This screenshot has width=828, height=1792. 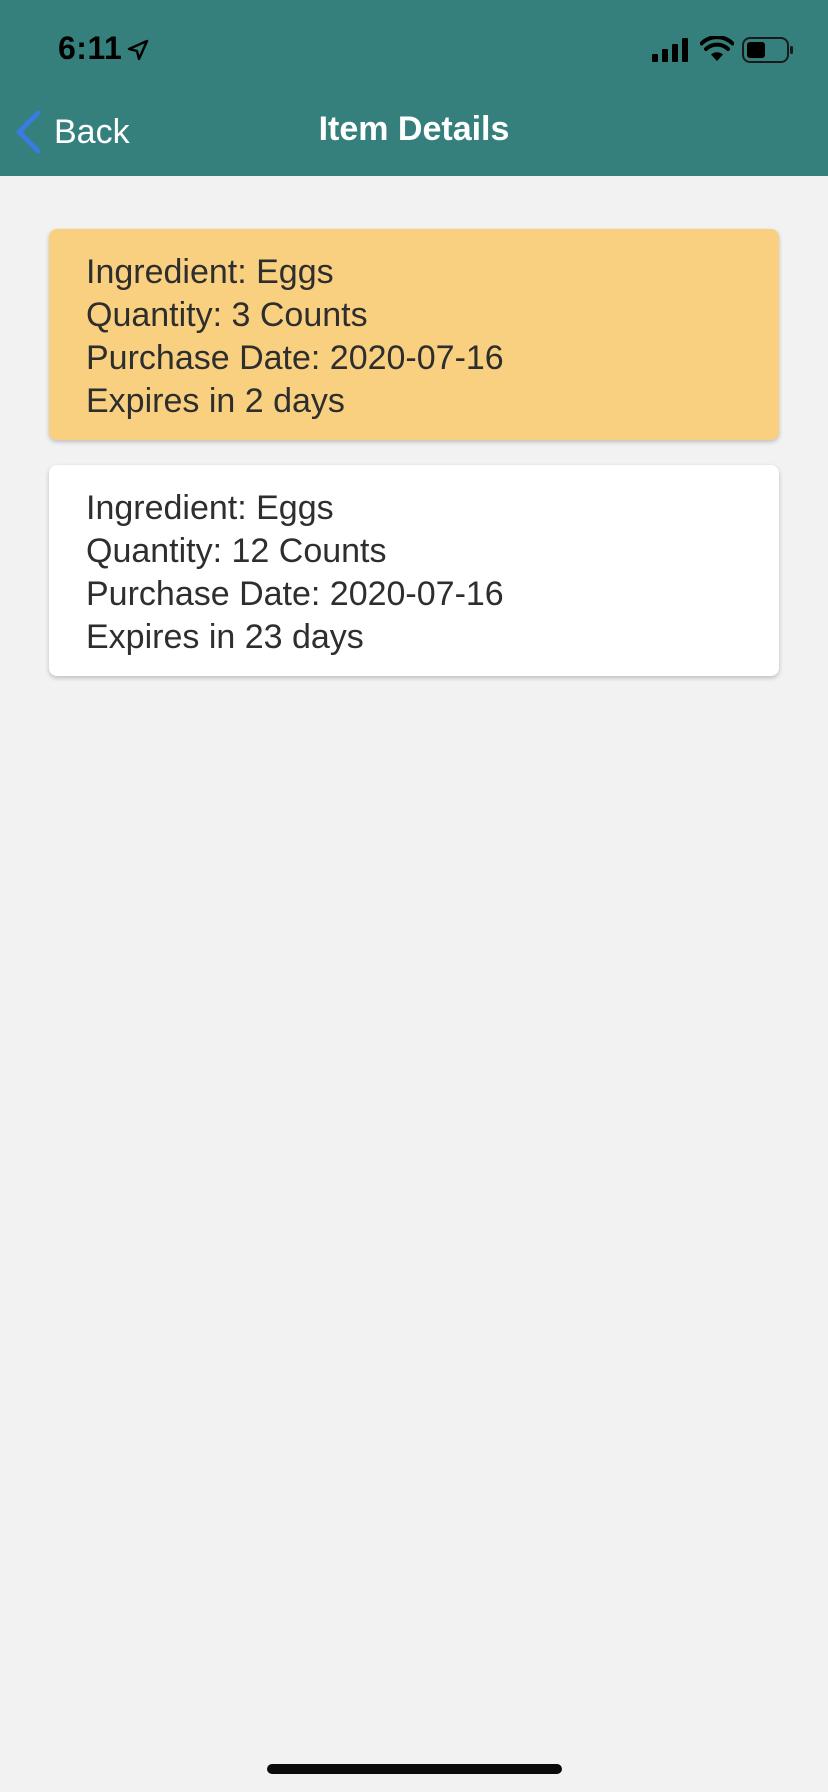 What do you see at coordinates (236, 551) in the screenshot?
I see `item-quantity: Quantity: 12 Counts` at bounding box center [236, 551].